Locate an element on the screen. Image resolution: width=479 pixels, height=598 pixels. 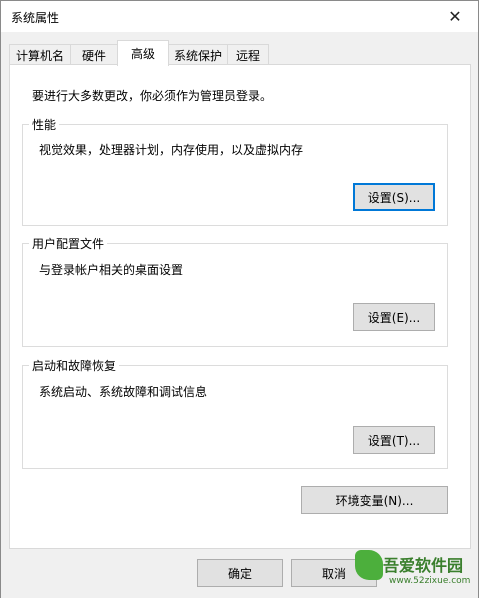
performance-desc: 视觉效果，处理器计划，内存使用，以及虚拟内存 is located at coordinates (171, 150).